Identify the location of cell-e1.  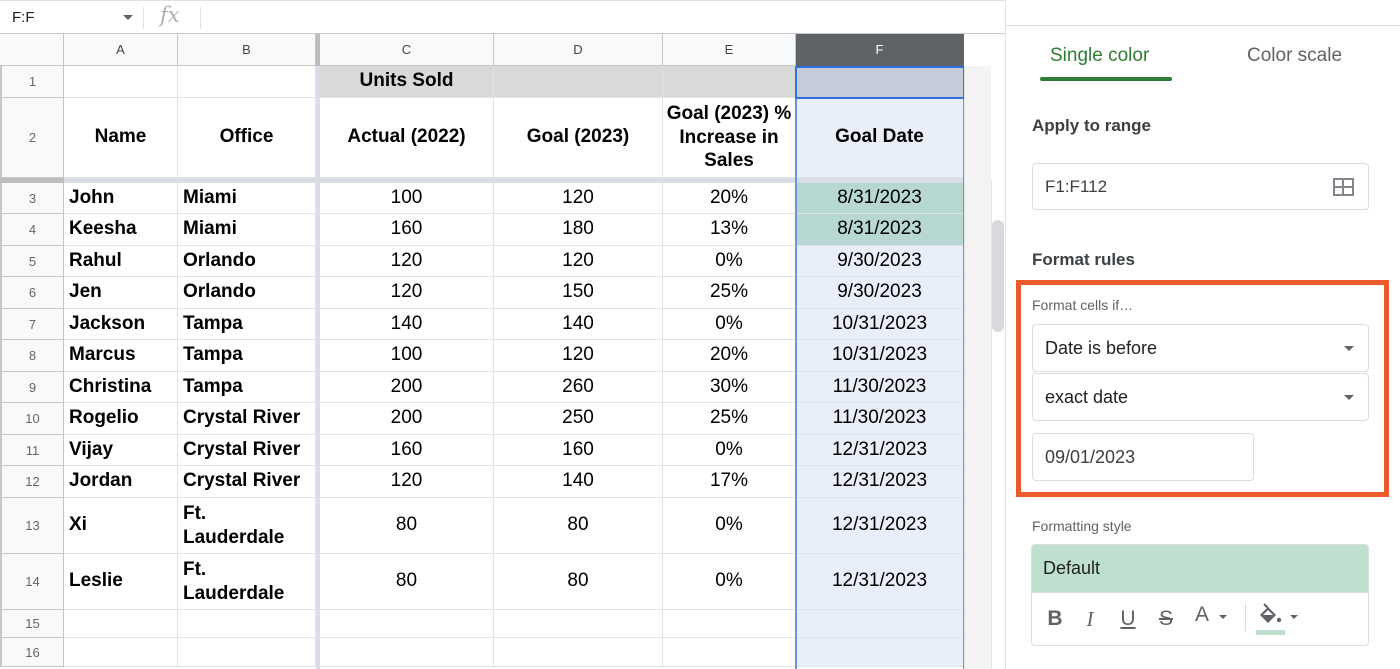
(729, 82).